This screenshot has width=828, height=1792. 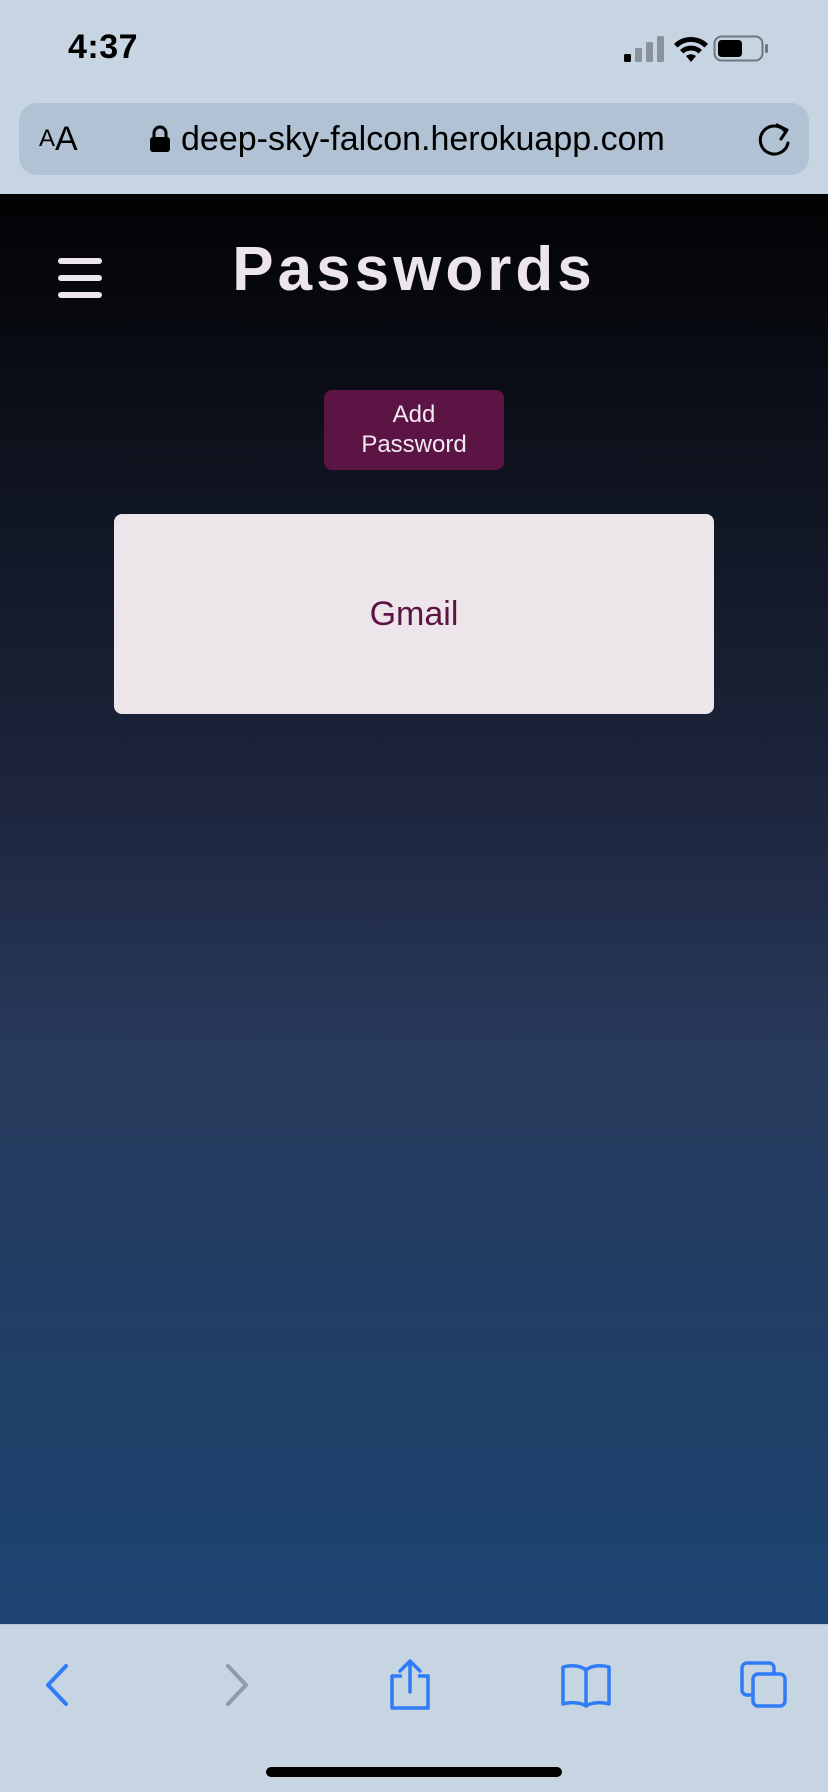 I want to click on reload-icon, so click(x=774, y=140).